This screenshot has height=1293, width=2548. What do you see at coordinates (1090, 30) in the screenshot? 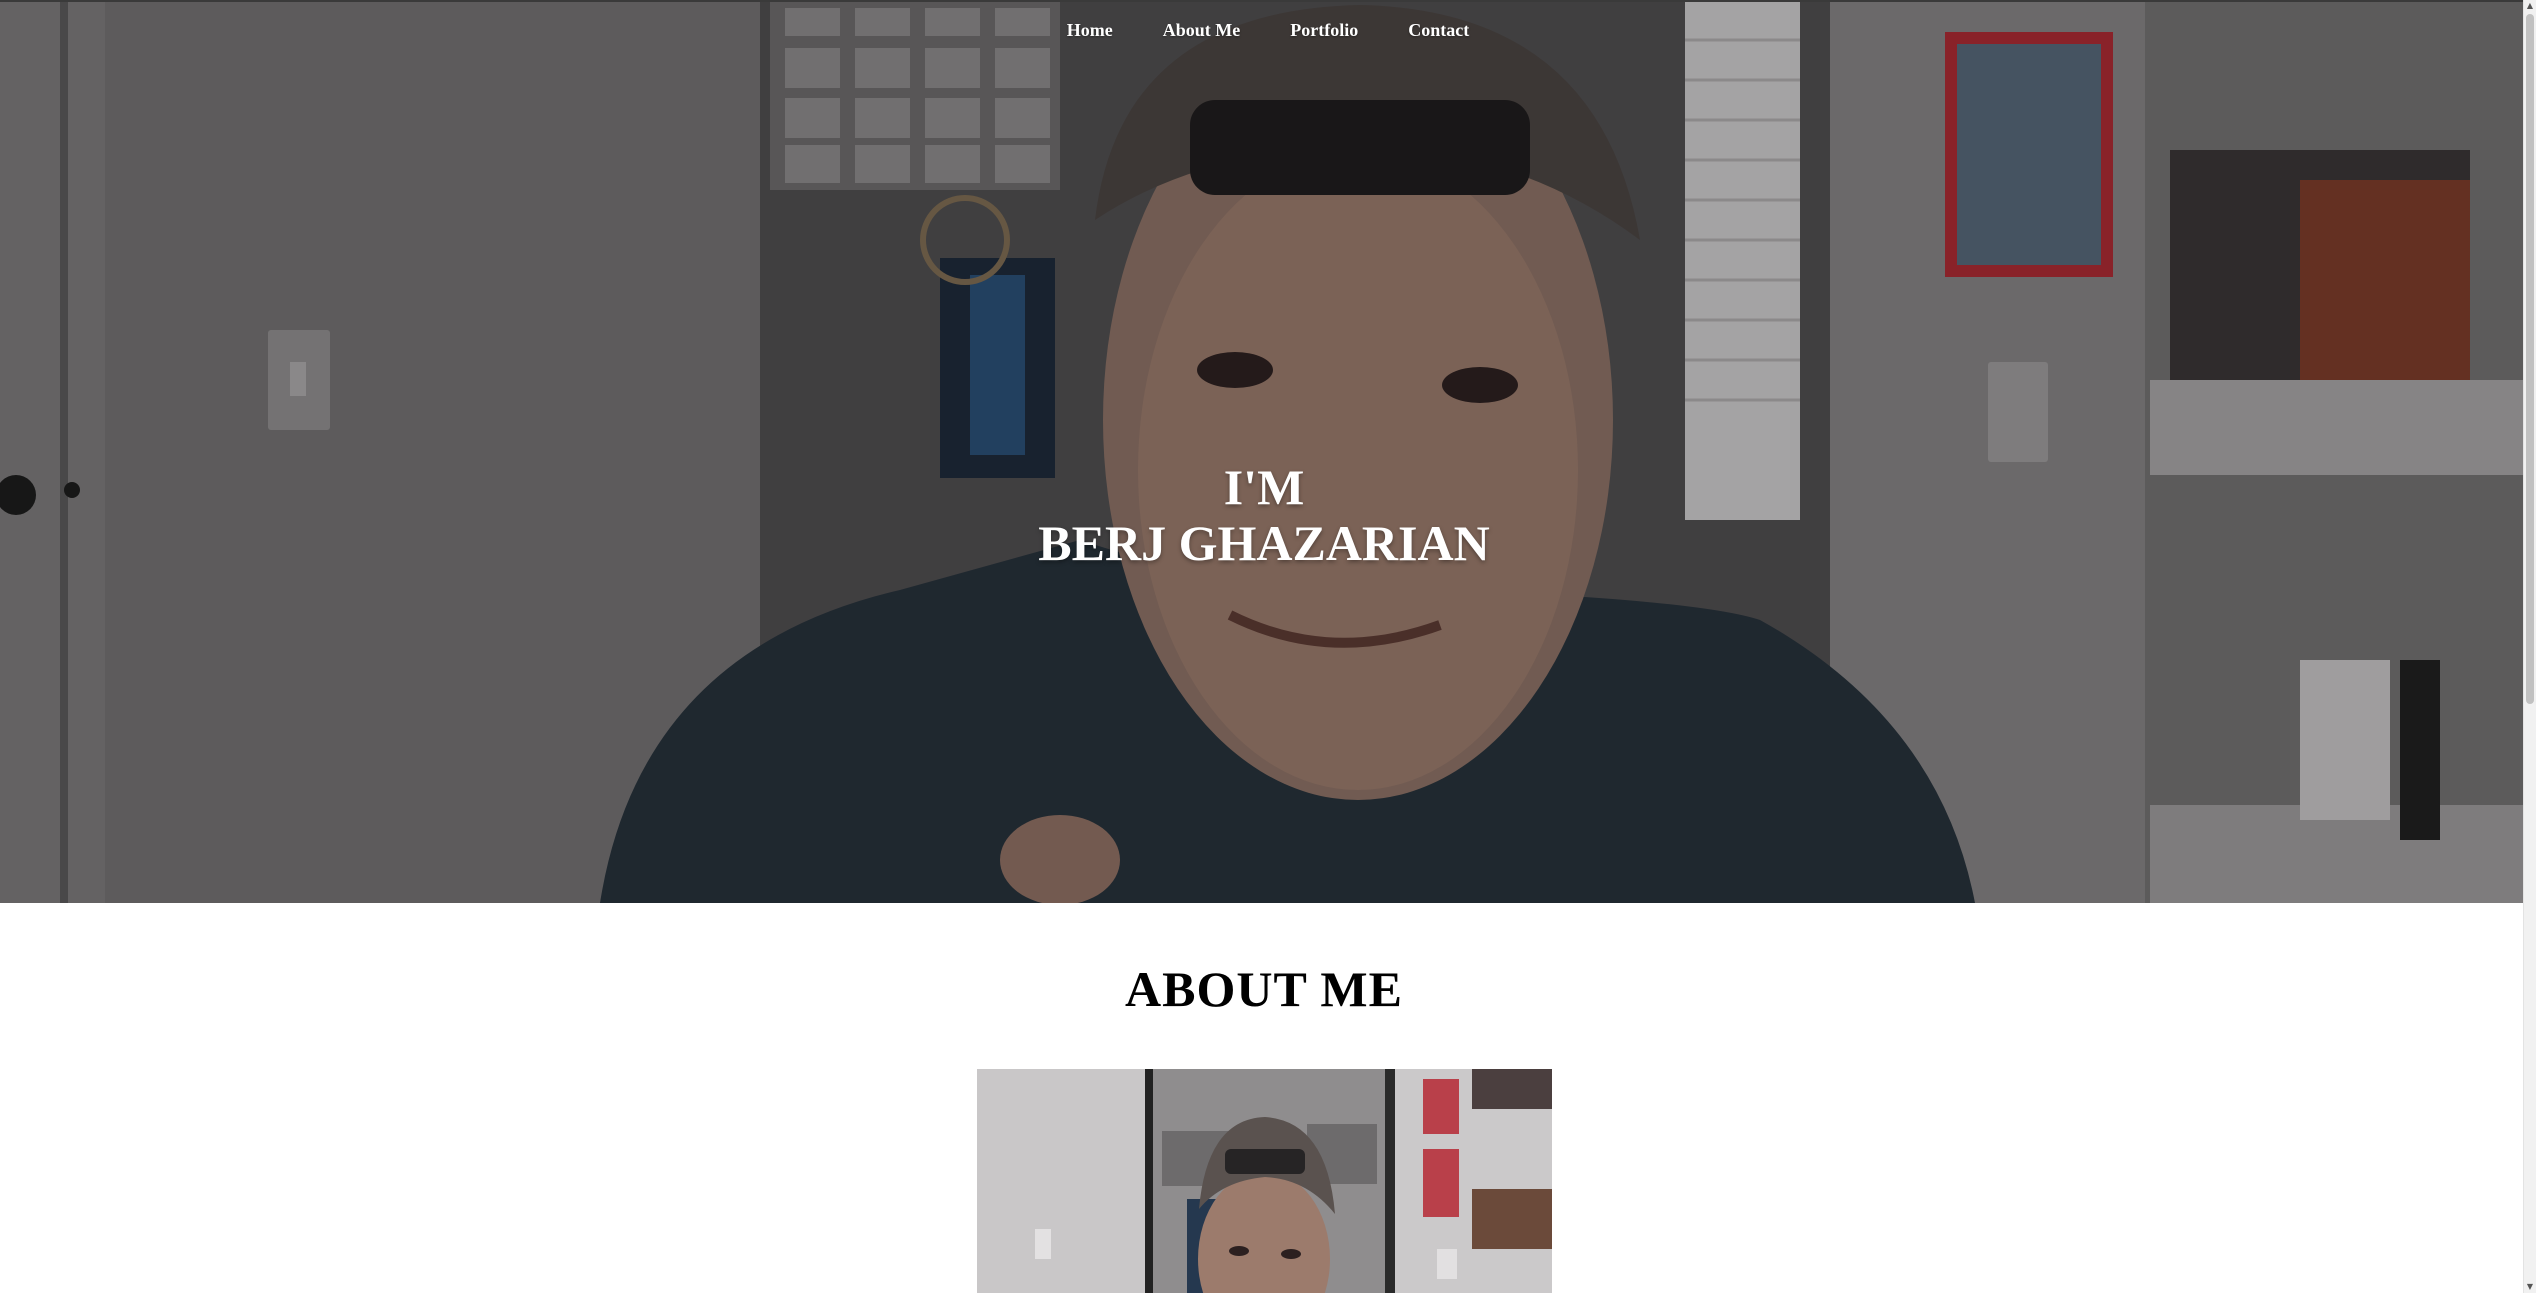
I see `nav-home-link: Home` at bounding box center [1090, 30].